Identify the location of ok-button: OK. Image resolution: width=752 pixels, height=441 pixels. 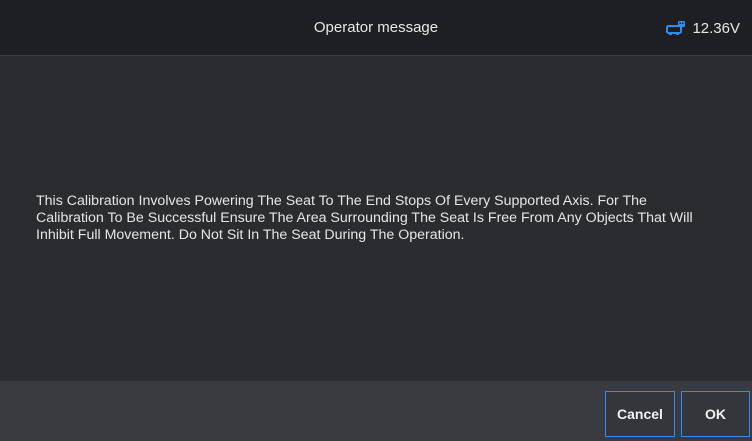
(715, 414).